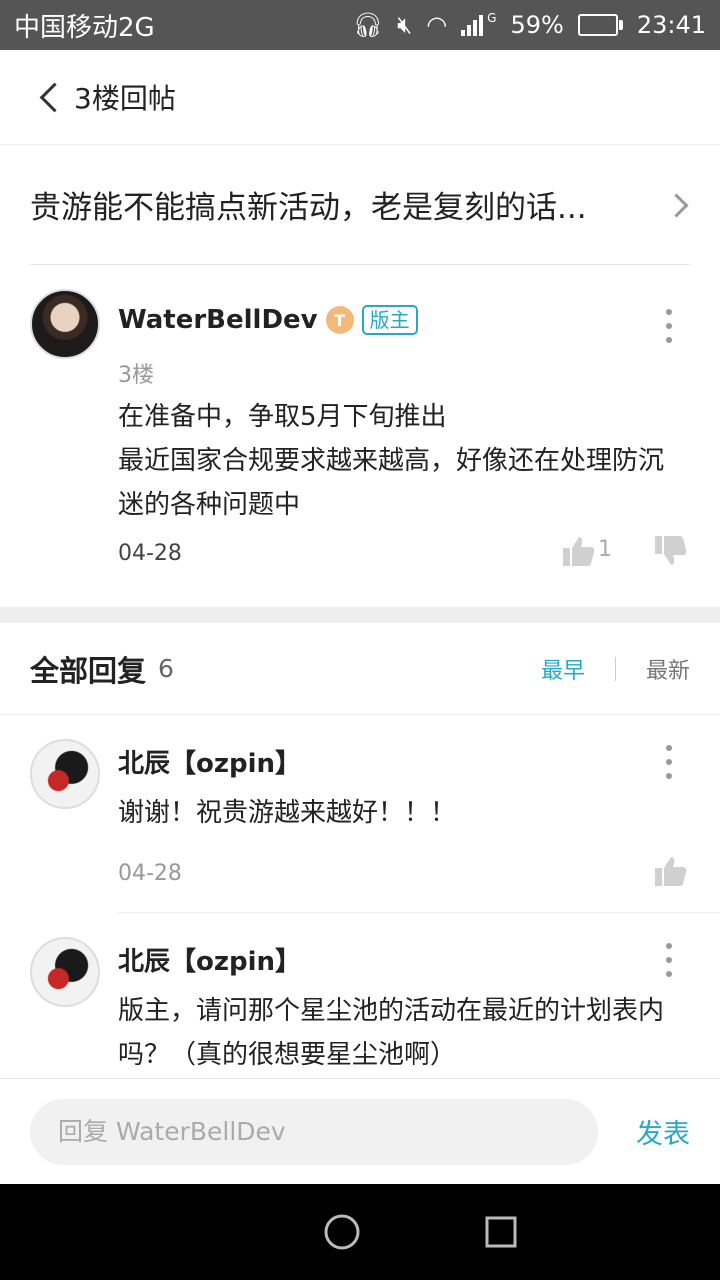 This screenshot has width=720, height=1280. I want to click on status-icons: 🎧︎ 🔇︎ ◠ G 59% 23:41, so click(529, 25).